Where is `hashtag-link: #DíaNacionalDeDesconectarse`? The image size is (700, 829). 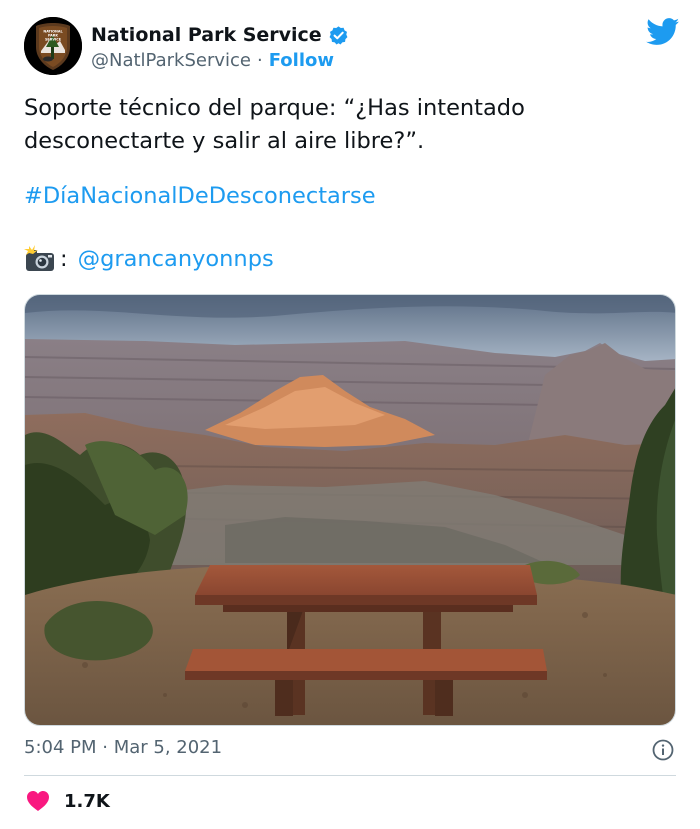 hashtag-link: #DíaNacionalDeDesconectarse is located at coordinates (200, 196).